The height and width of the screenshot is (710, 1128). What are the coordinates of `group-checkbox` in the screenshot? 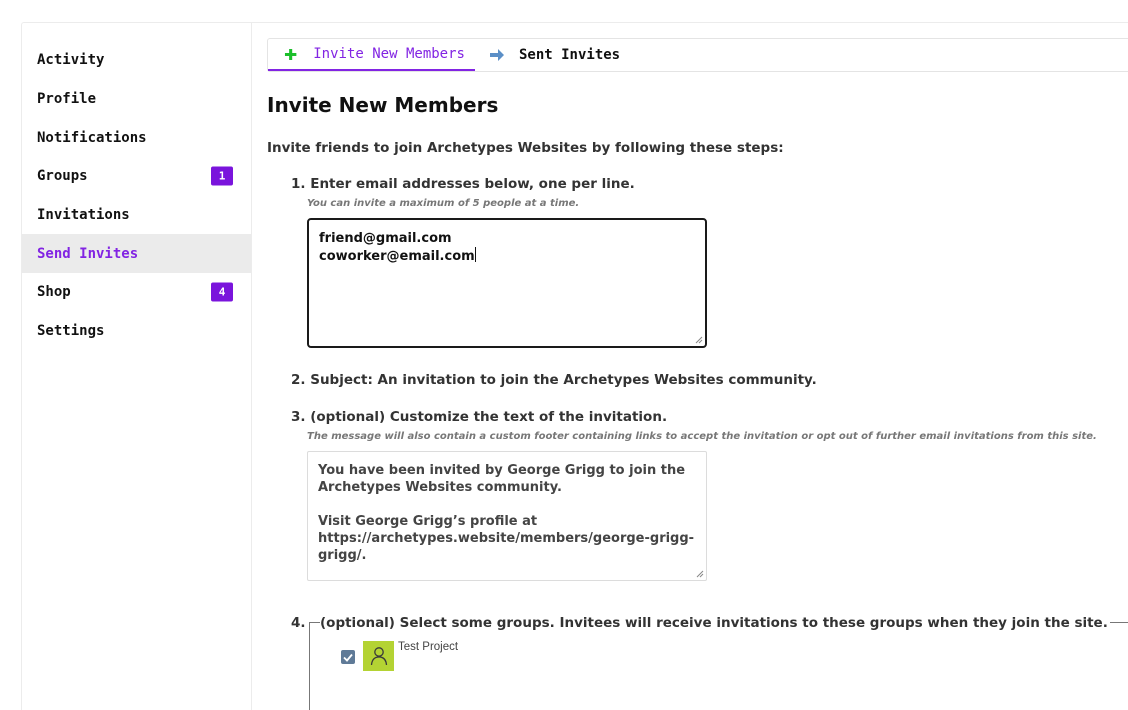 It's located at (348, 657).